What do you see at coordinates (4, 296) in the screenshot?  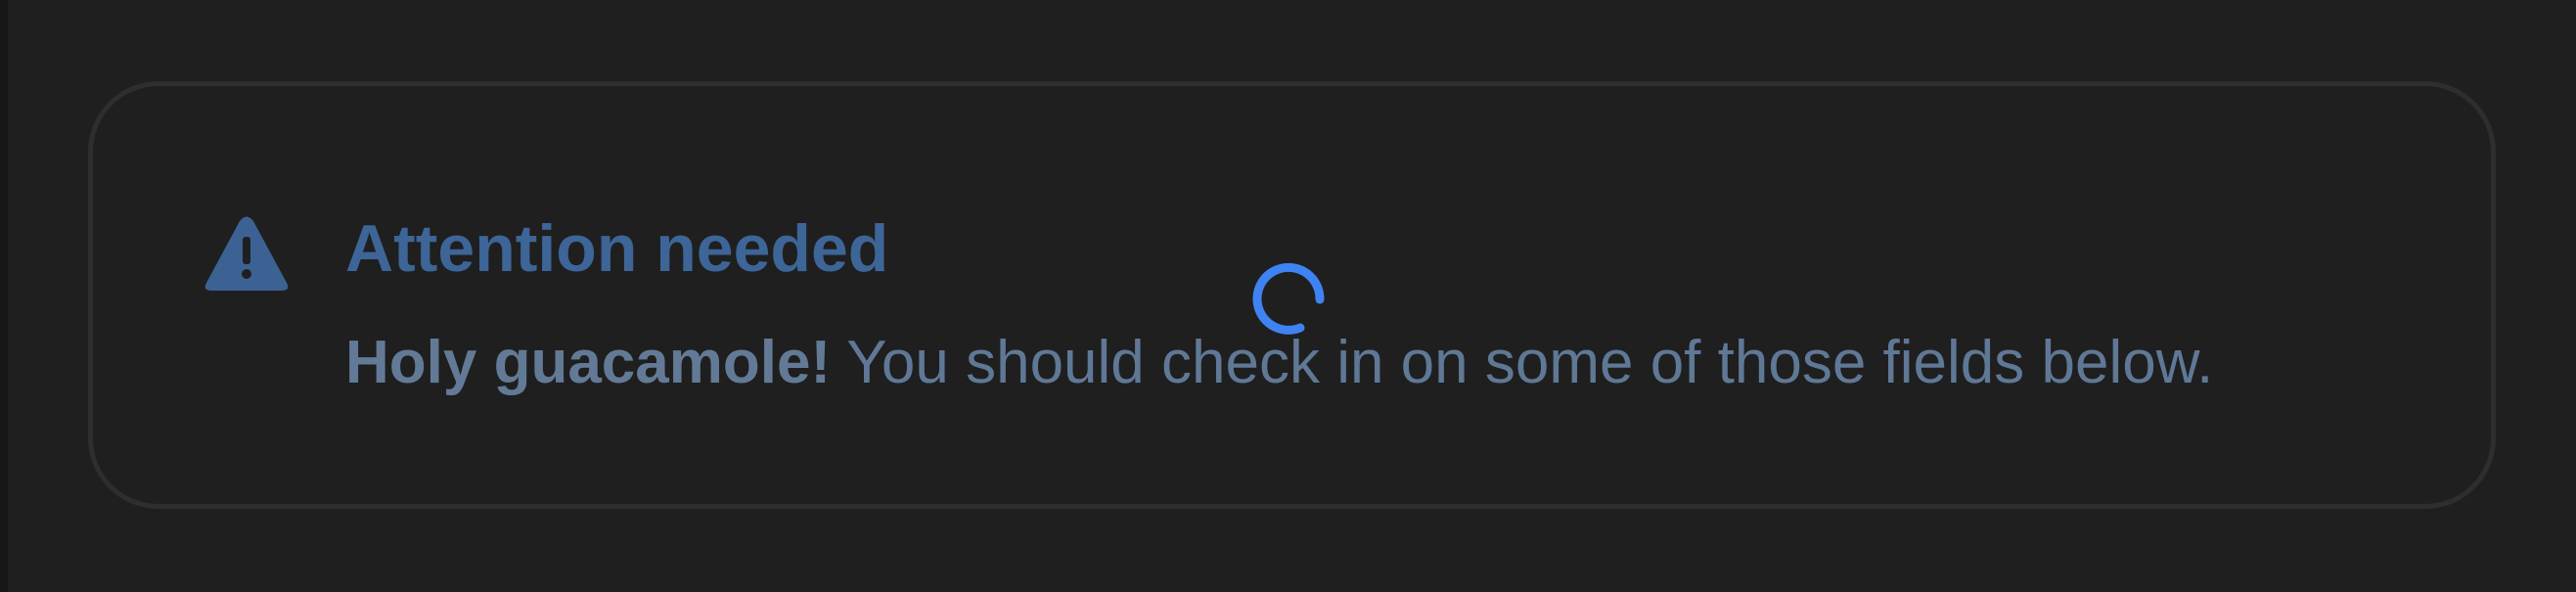 I see `left-edge-strip` at bounding box center [4, 296].